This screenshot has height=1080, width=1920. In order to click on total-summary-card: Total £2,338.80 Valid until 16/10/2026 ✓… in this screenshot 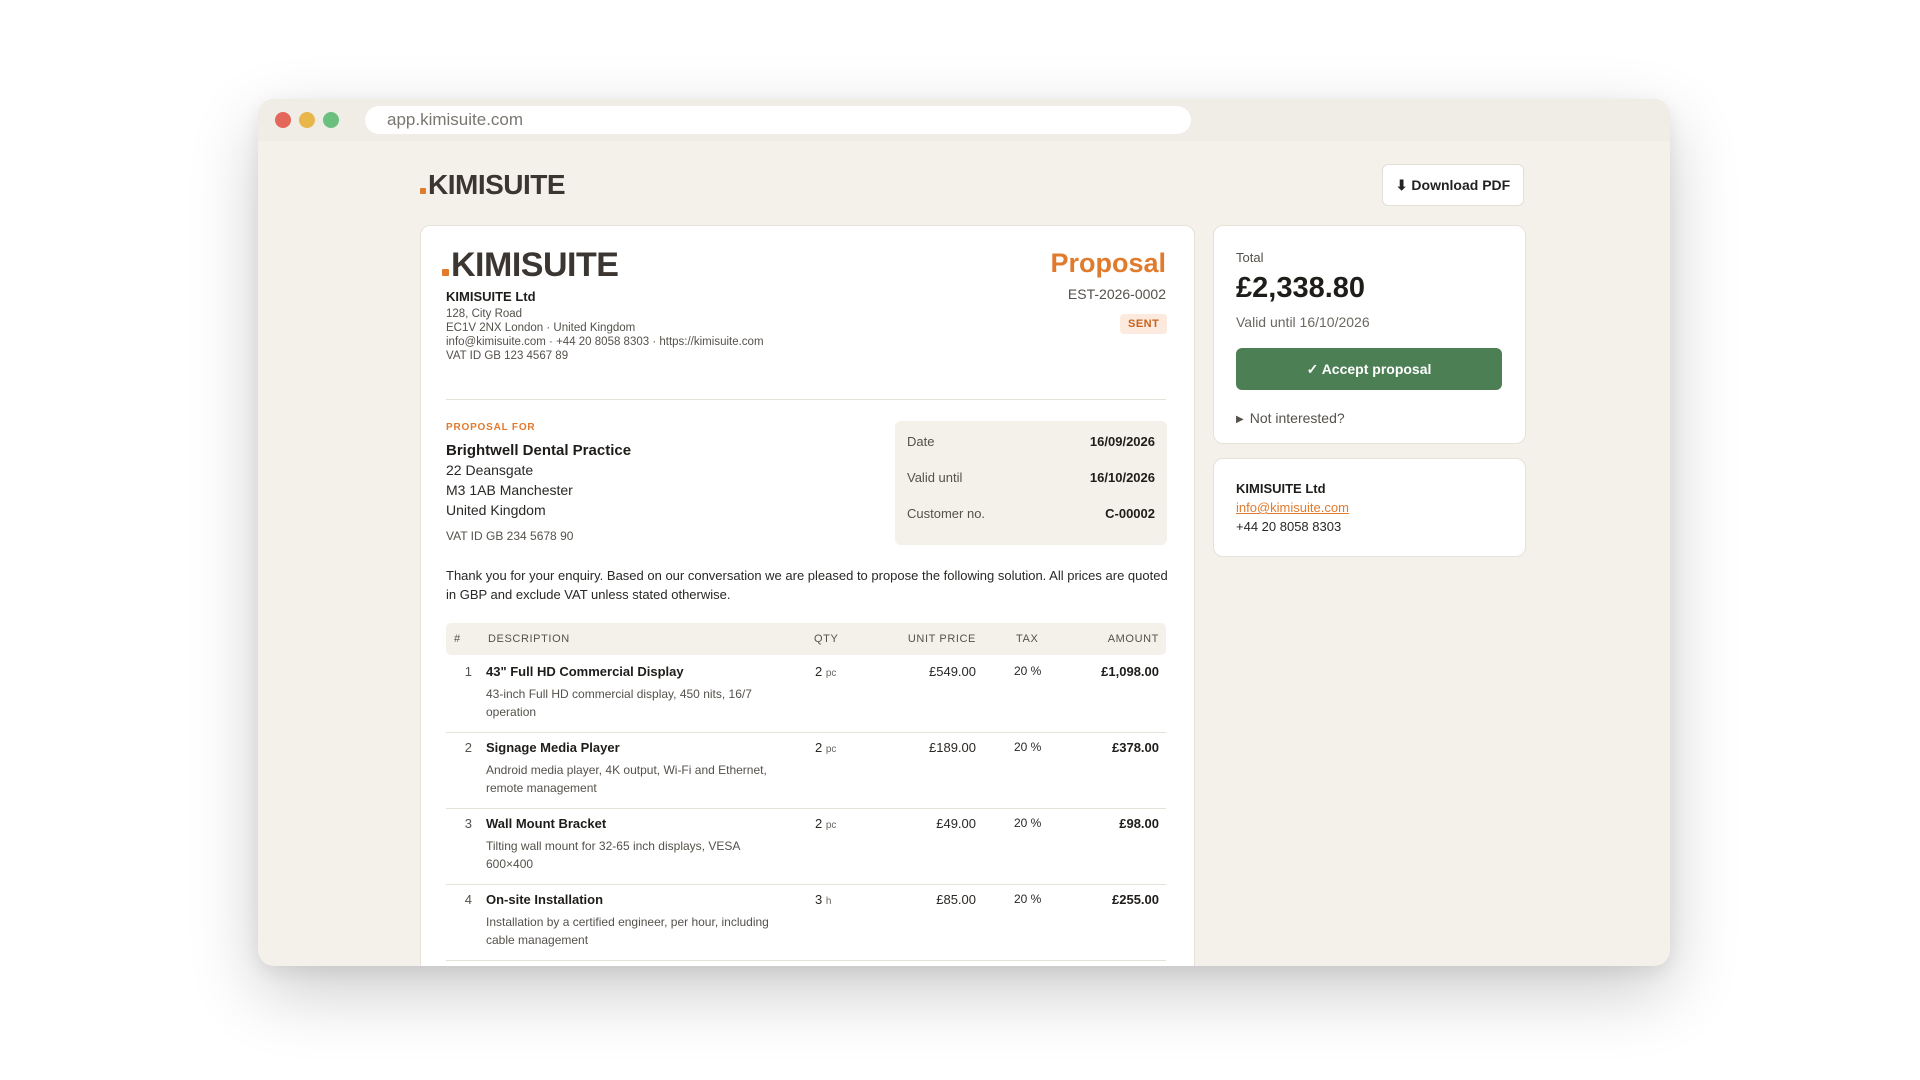, I will do `click(1369, 334)`.